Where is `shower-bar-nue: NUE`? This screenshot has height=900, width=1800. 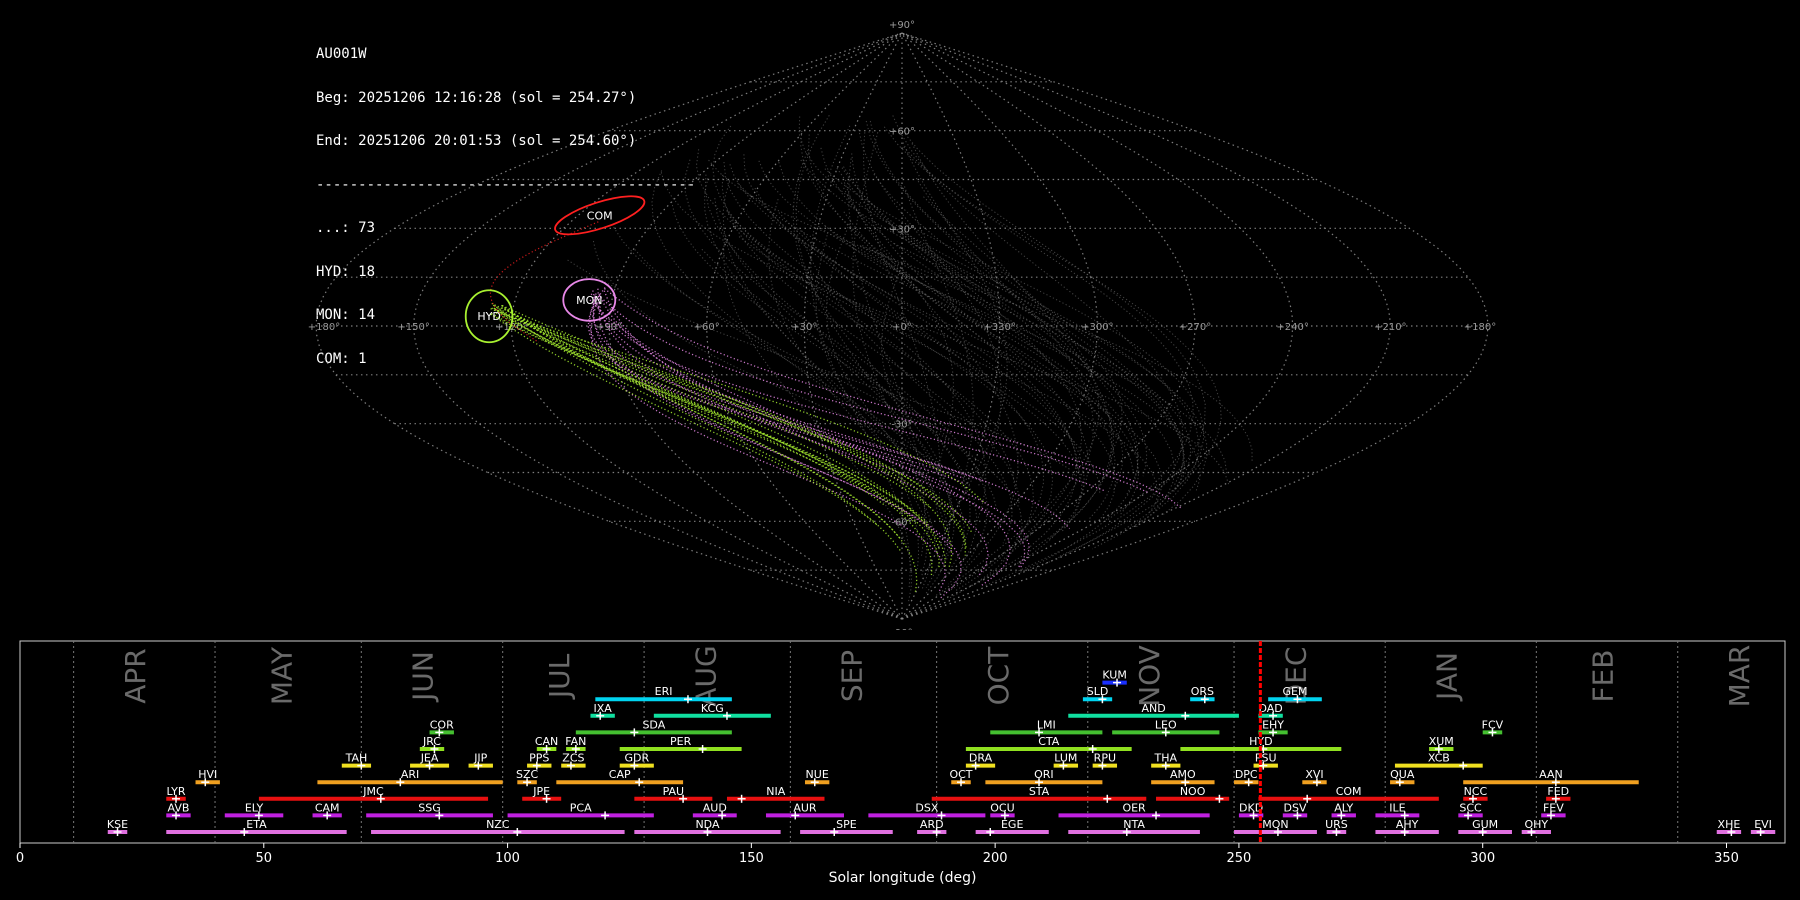
shower-bar-nue: NUE is located at coordinates (817, 777).